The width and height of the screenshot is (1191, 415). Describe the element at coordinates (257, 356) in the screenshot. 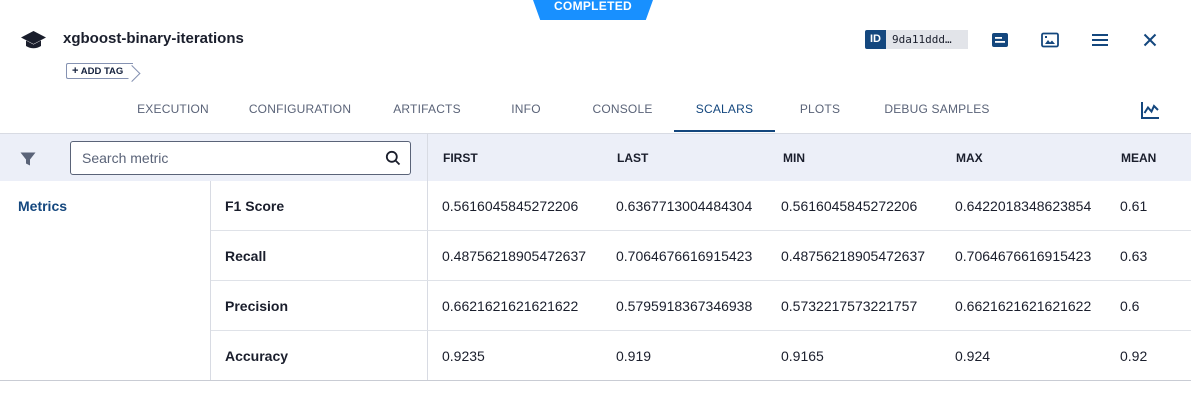

I see `metric-name: Accuracy` at that location.